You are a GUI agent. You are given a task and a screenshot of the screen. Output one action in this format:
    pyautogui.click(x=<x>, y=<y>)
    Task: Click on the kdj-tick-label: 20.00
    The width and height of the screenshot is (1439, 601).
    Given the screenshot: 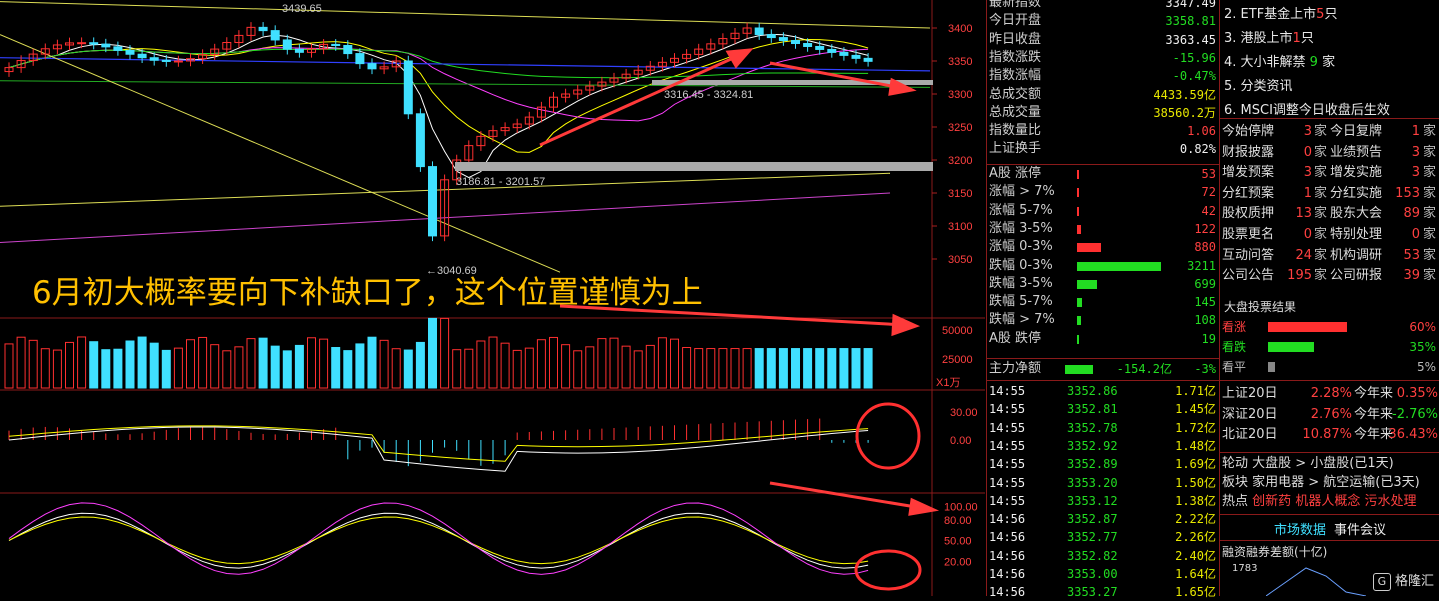 What is the action you would take?
    pyautogui.click(x=958, y=562)
    